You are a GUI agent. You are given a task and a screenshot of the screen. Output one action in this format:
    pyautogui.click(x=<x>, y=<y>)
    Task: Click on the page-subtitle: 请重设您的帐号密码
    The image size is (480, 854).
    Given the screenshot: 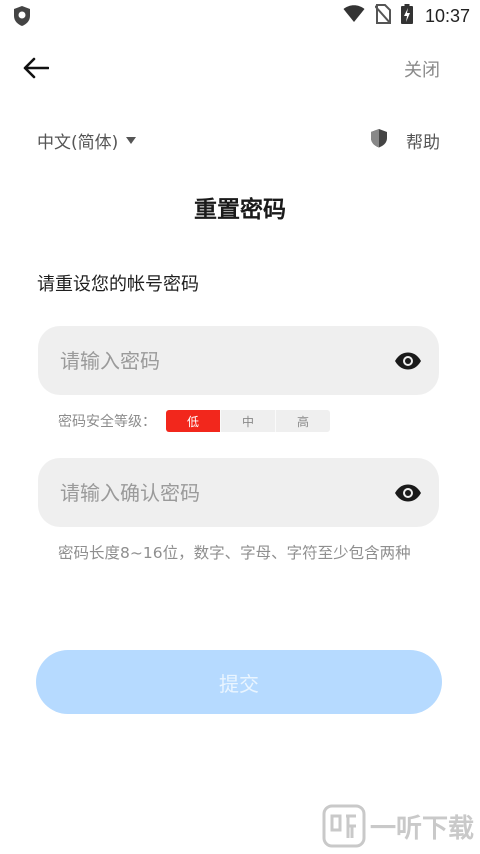 What is the action you would take?
    pyautogui.click(x=118, y=284)
    